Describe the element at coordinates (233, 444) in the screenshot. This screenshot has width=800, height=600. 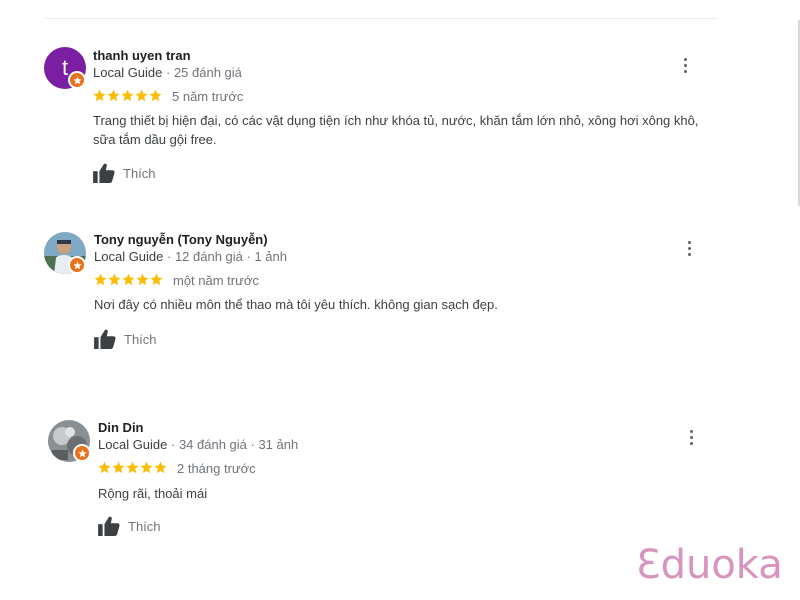
I see `reviewer-stats: · 34 đánh giá · 31 ảnh` at that location.